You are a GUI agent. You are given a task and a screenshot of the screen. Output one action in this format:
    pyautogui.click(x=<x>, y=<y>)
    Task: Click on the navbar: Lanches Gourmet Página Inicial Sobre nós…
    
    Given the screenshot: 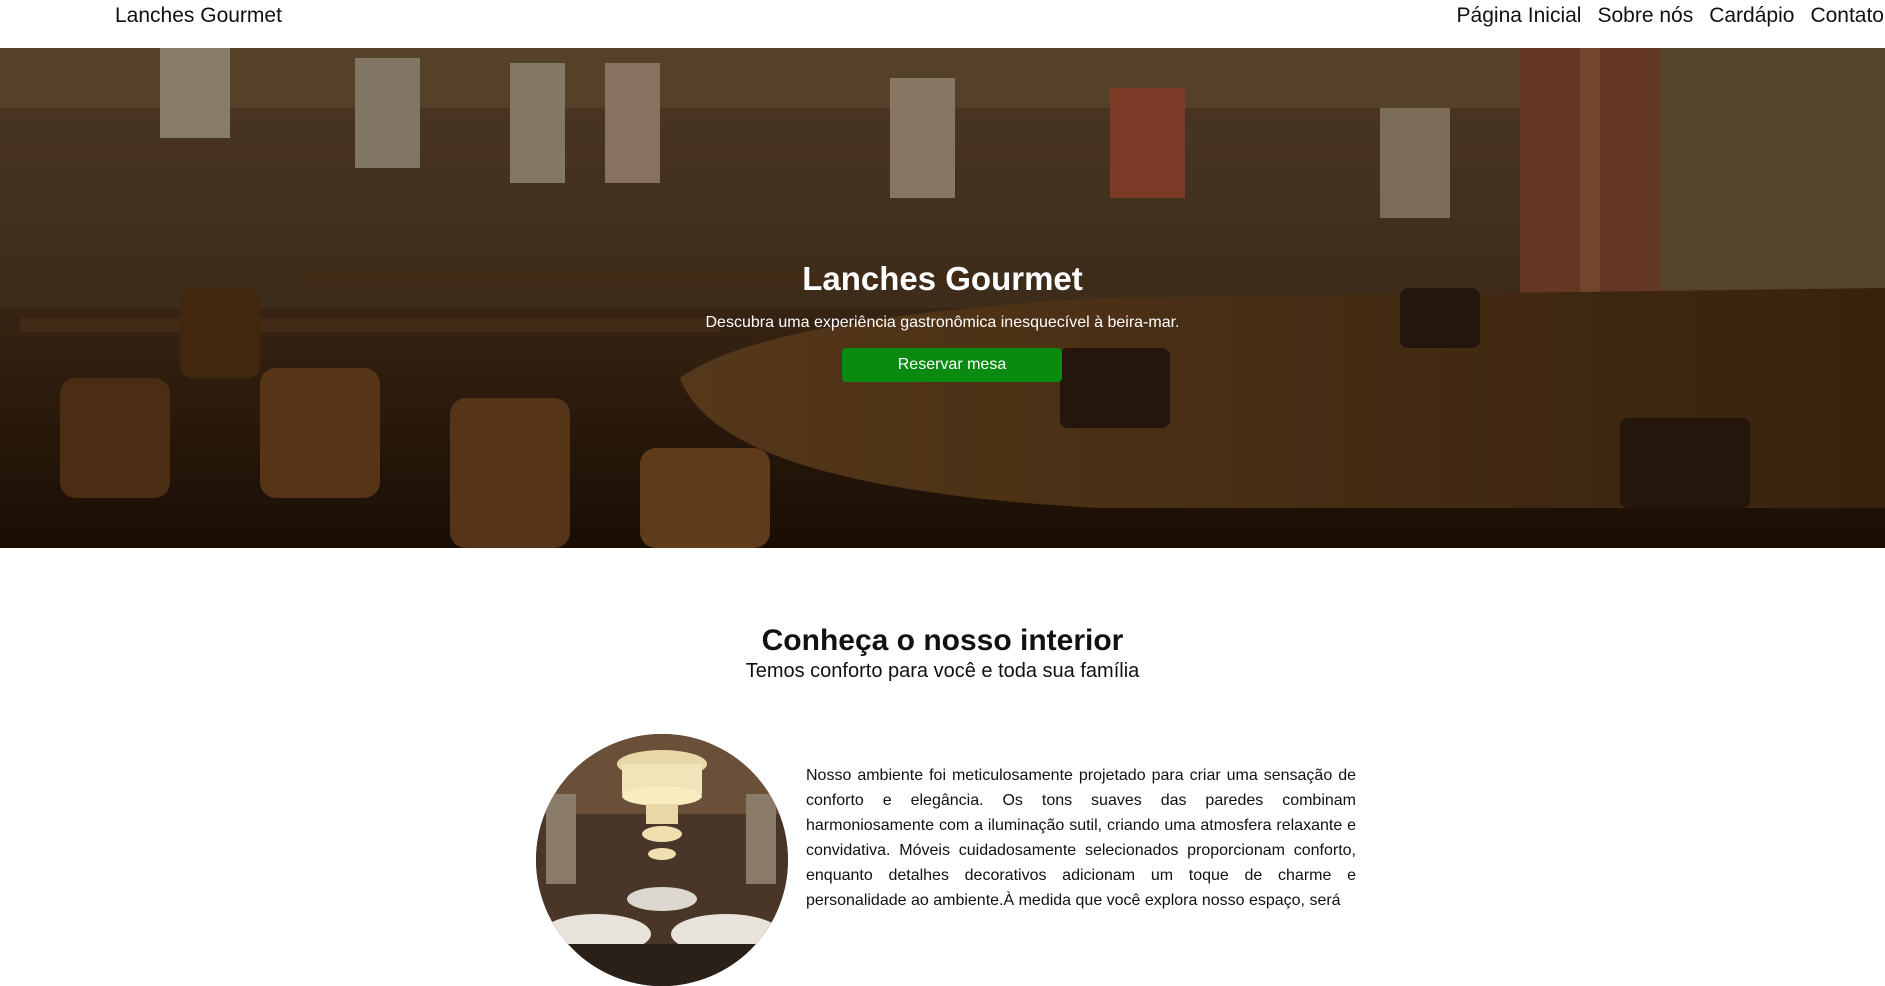 What is the action you would take?
    pyautogui.click(x=942, y=24)
    